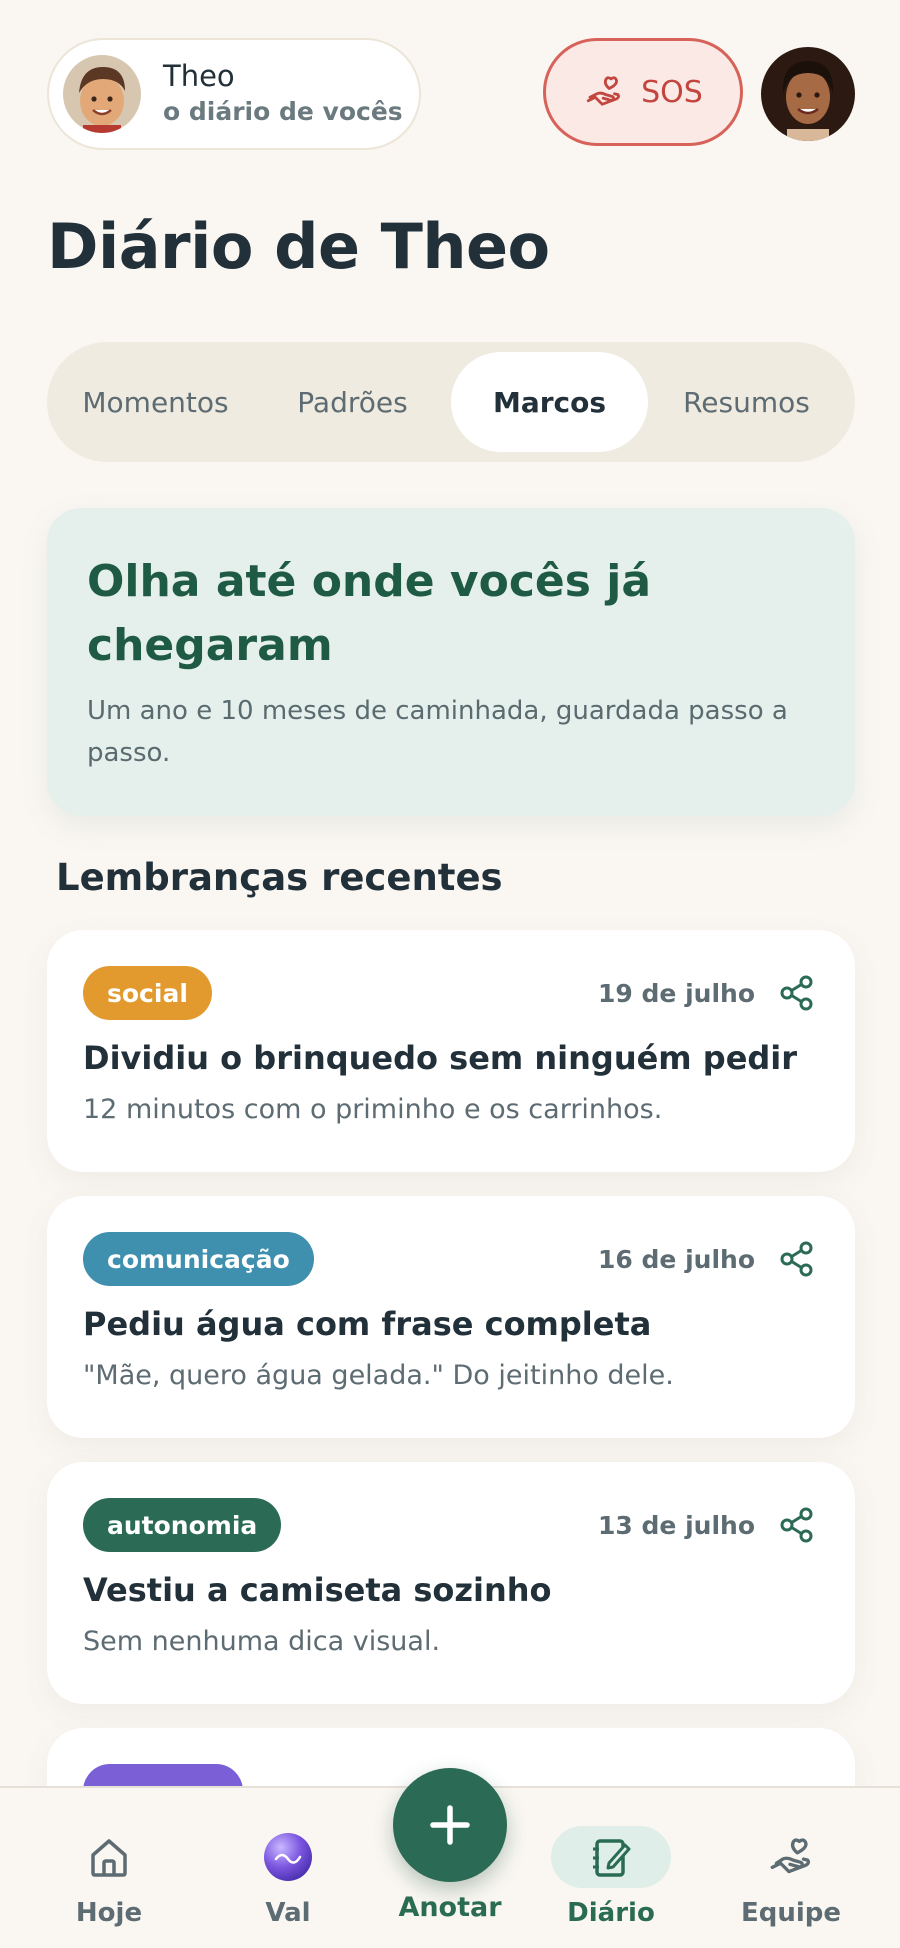  I want to click on page-title: Diário de Theo, so click(298, 246).